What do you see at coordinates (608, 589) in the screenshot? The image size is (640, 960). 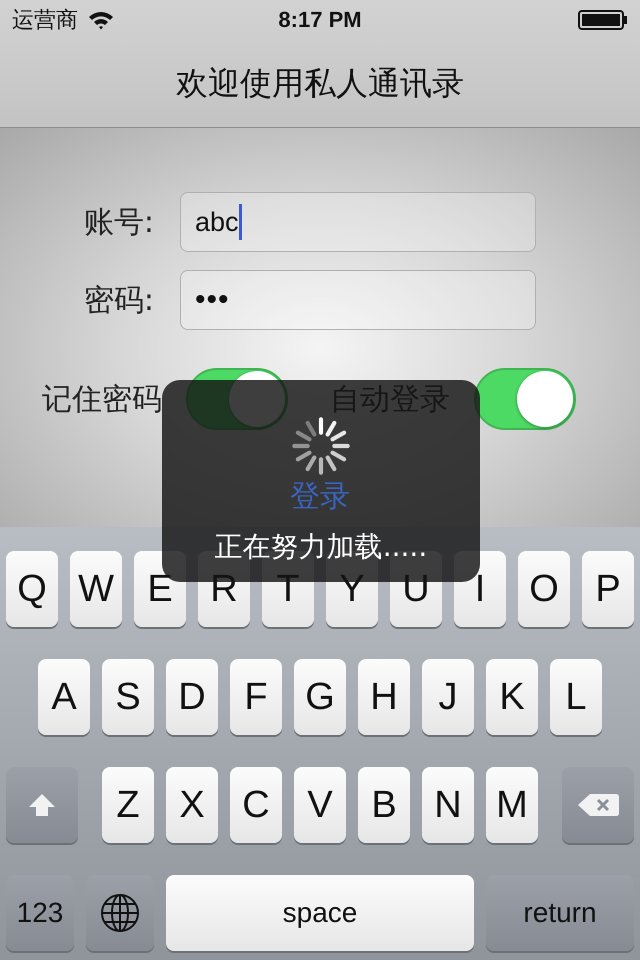 I see `keyboard-key: P` at bounding box center [608, 589].